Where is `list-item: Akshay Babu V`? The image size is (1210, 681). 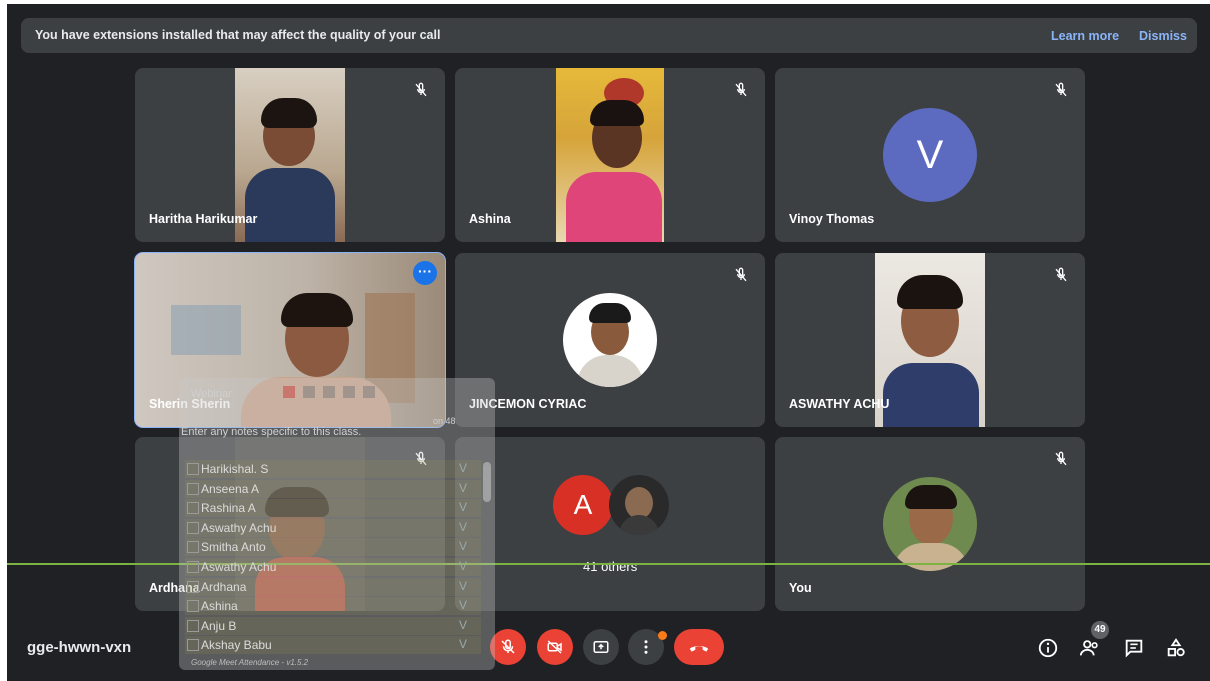 list-item: Akshay Babu V is located at coordinates (333, 645).